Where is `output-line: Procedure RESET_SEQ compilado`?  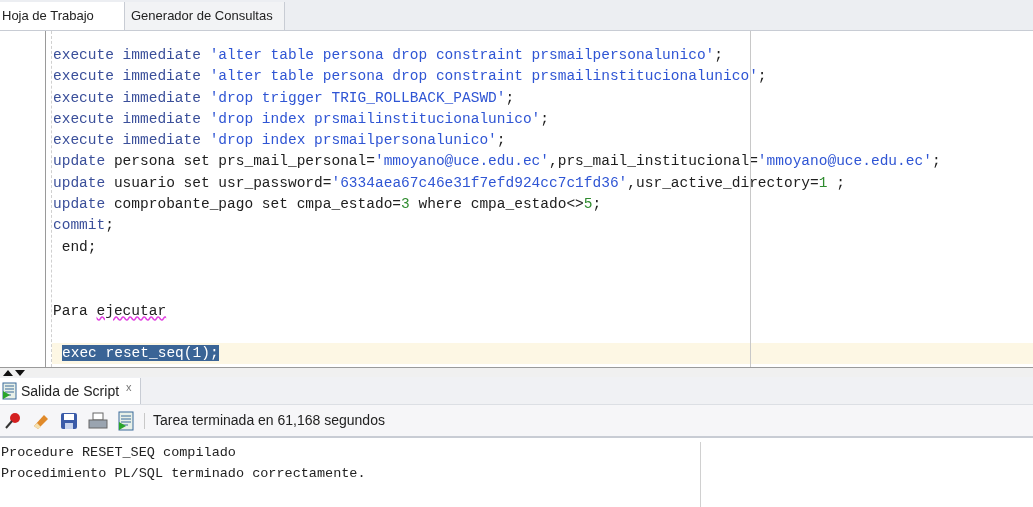 output-line: Procedure RESET_SEQ compilado is located at coordinates (118, 453).